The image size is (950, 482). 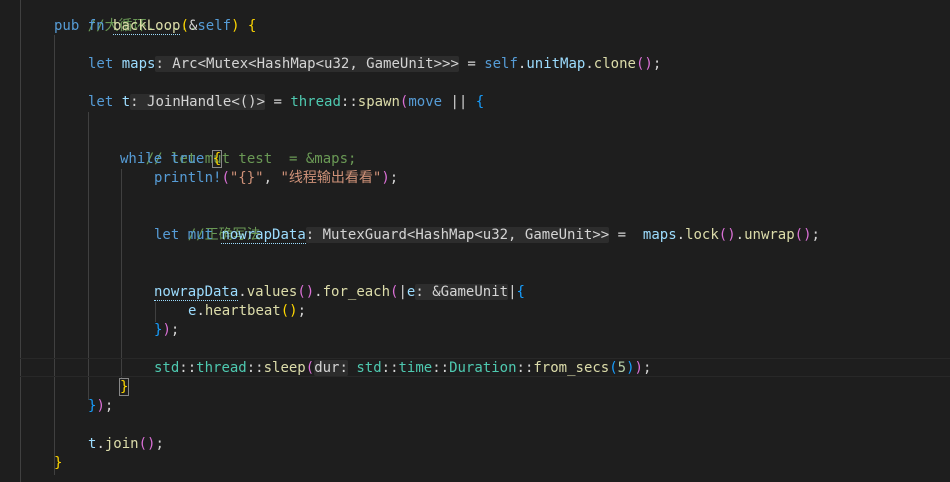 I want to click on code-line-15: });, so click(x=100, y=406).